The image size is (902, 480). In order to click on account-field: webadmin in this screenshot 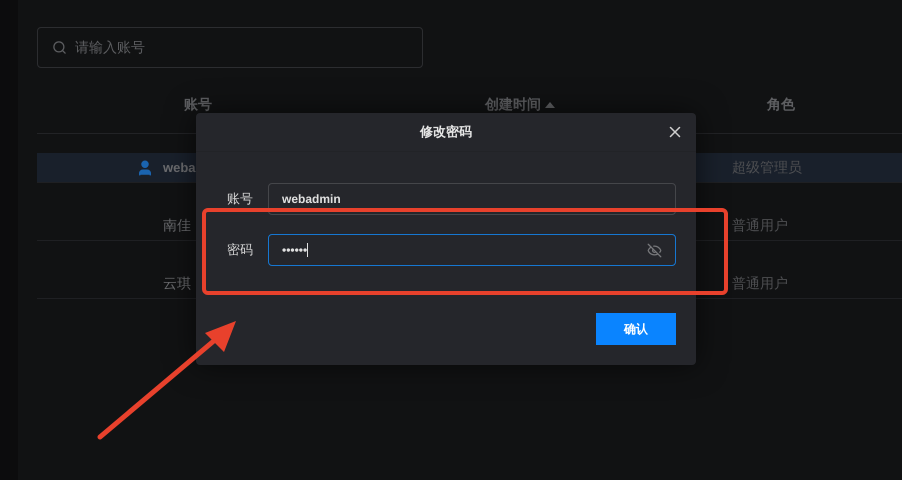, I will do `click(472, 199)`.